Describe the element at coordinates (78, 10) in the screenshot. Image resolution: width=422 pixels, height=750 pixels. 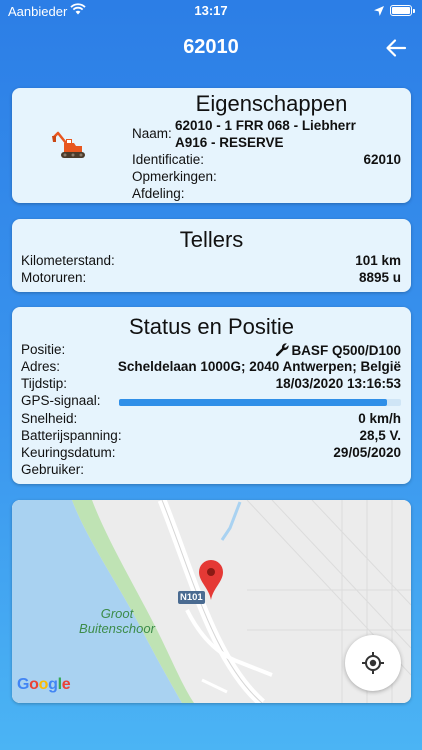
I see `wifi-icon` at that location.